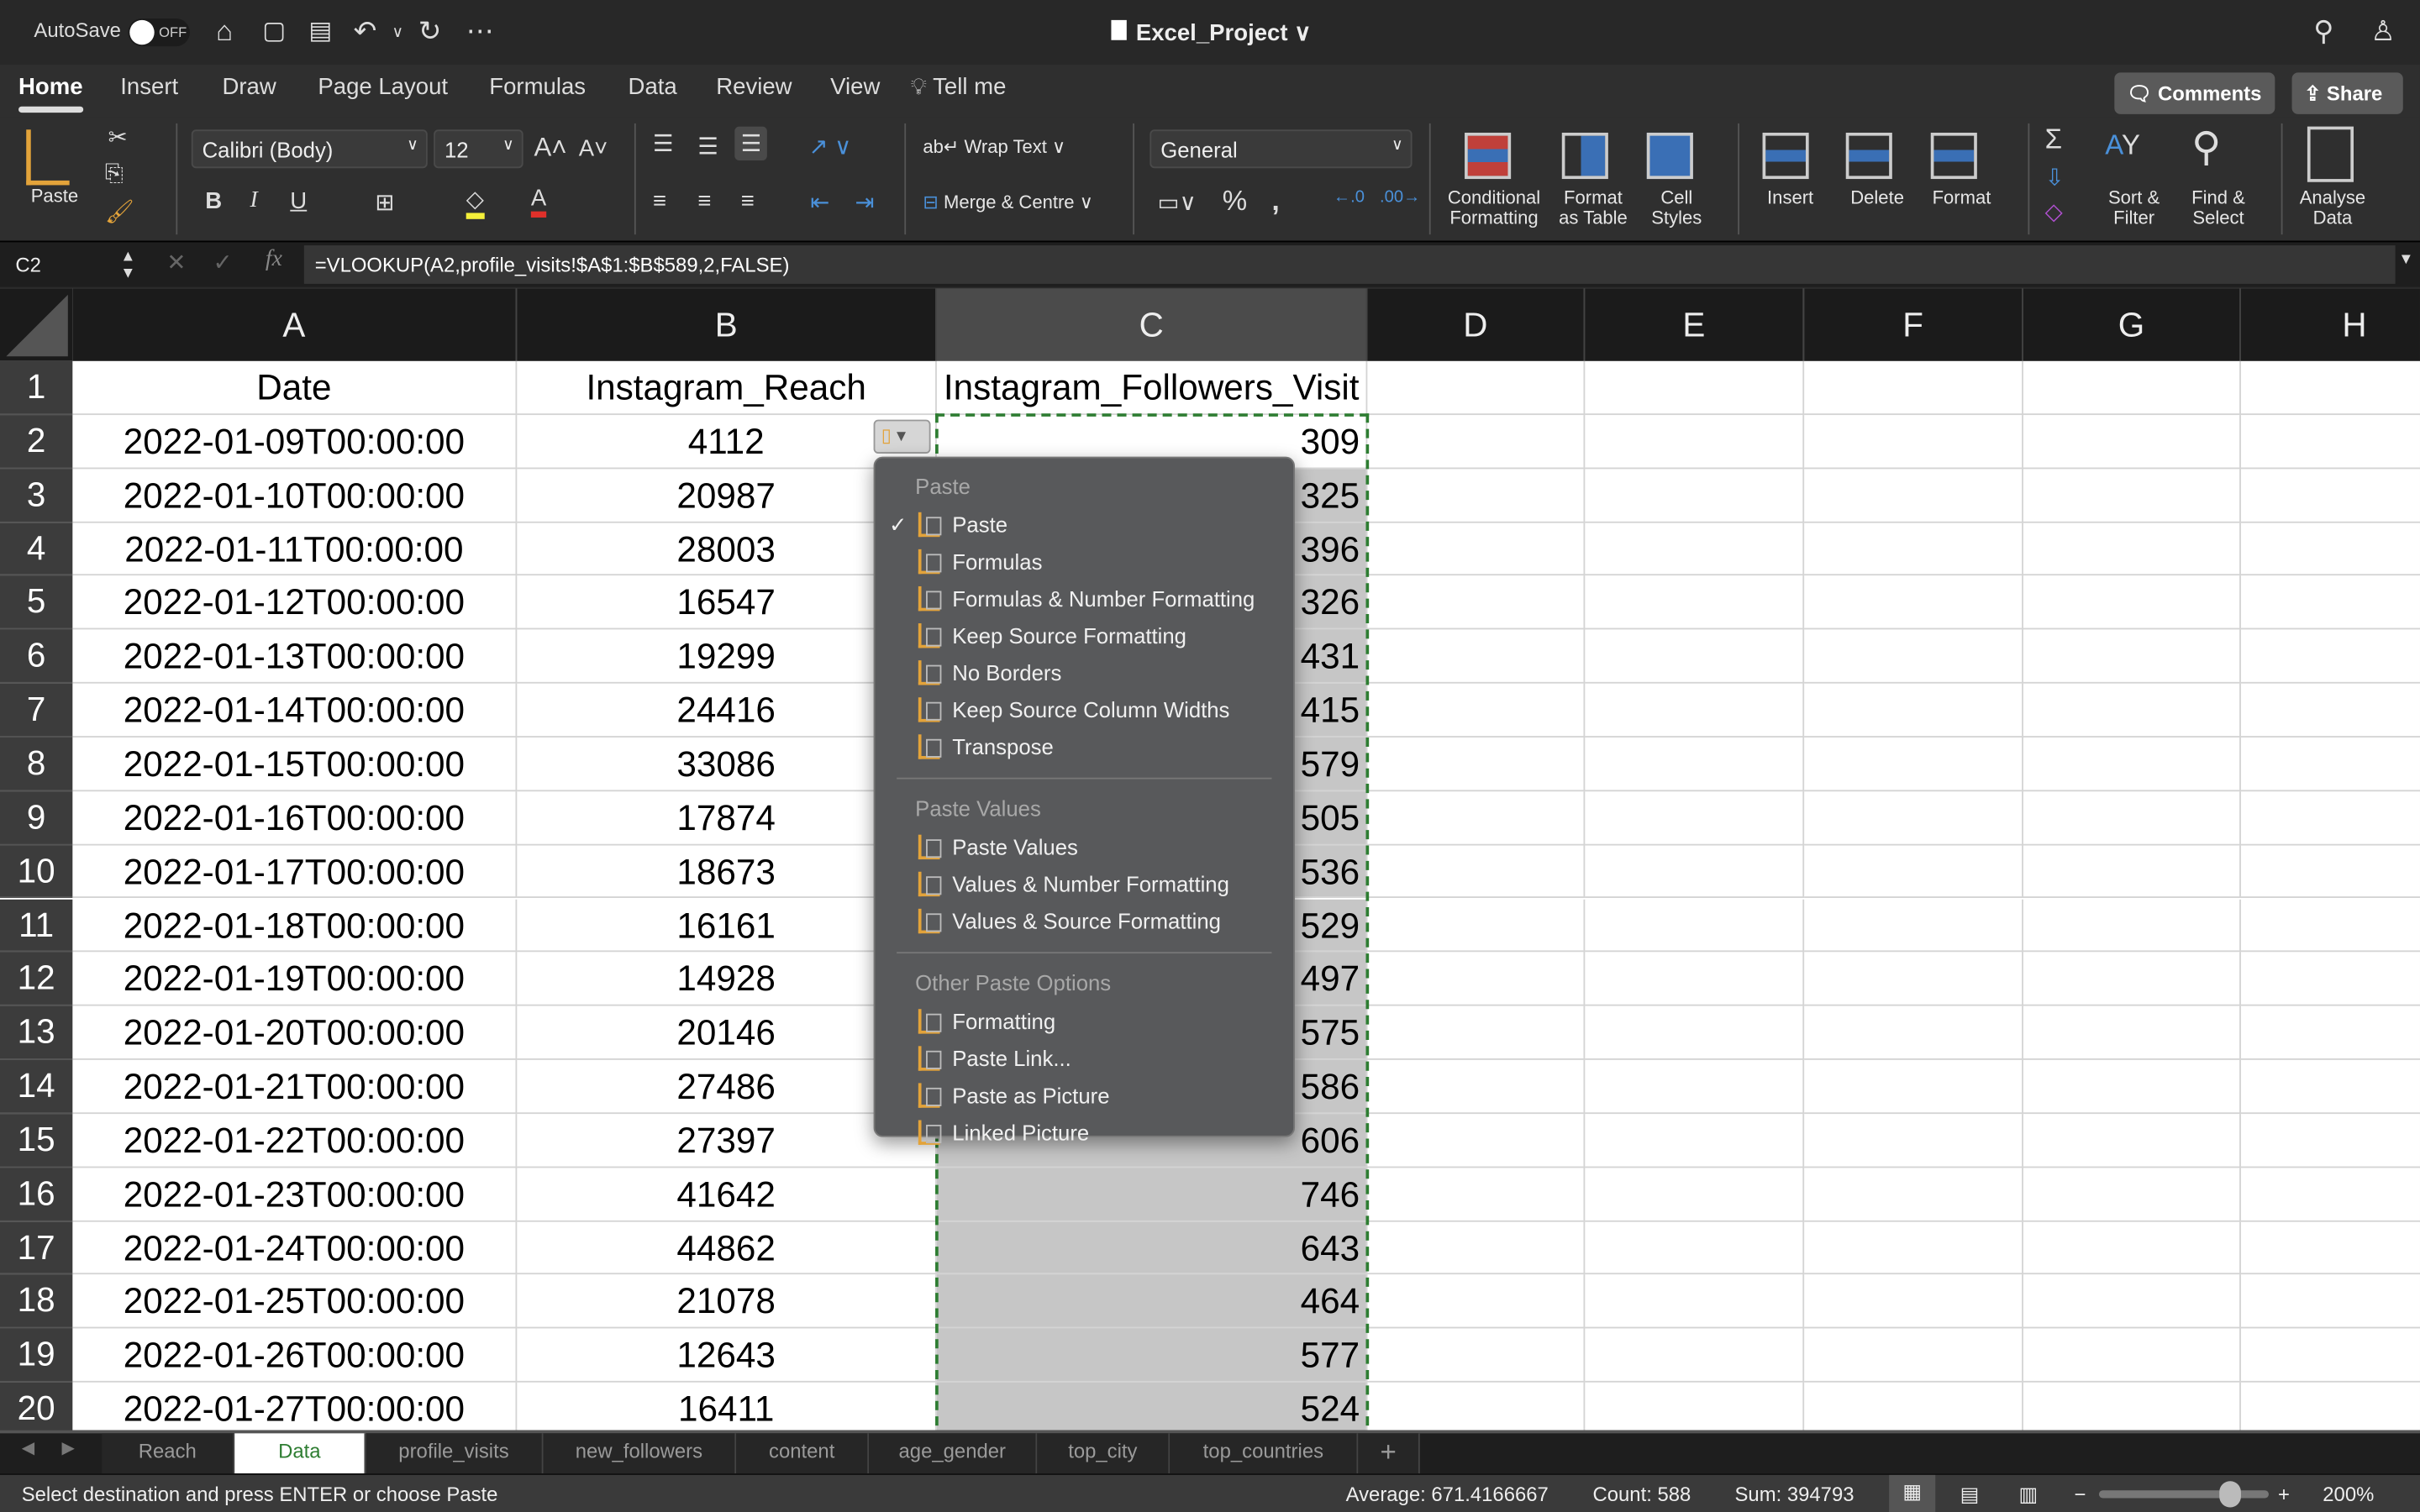  What do you see at coordinates (2218, 207) in the screenshot?
I see `find-select-button: Find & Select` at bounding box center [2218, 207].